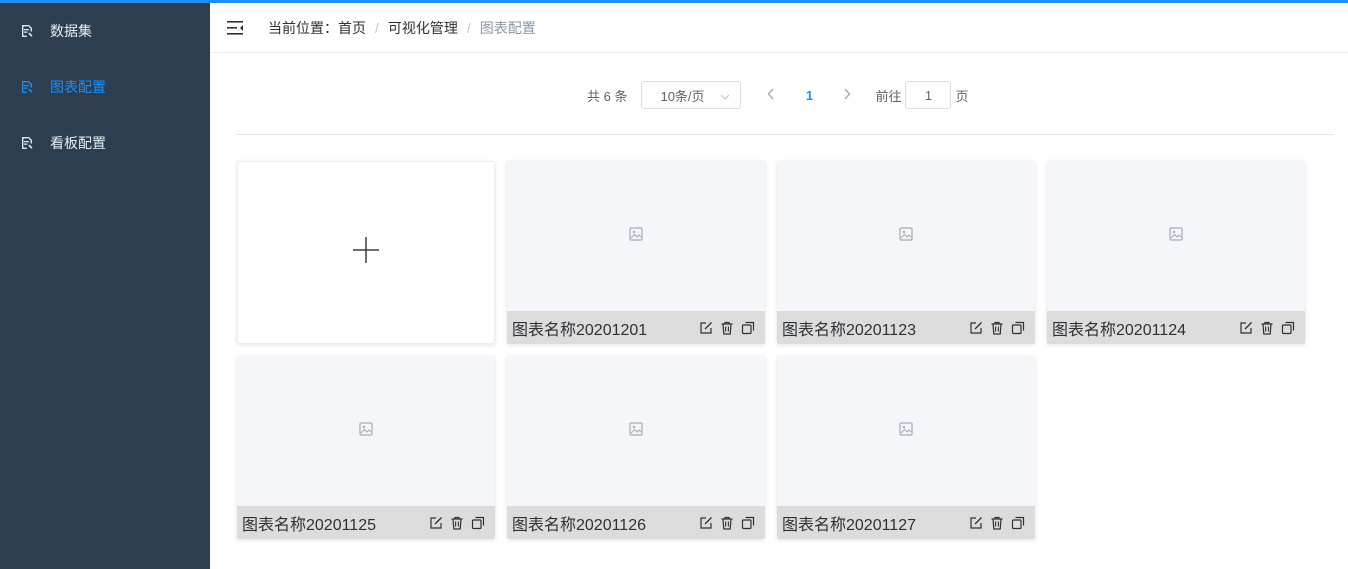 The width and height of the screenshot is (1348, 569). Describe the element at coordinates (309, 525) in the screenshot. I see `chart-name: 图表名称20201125` at that location.